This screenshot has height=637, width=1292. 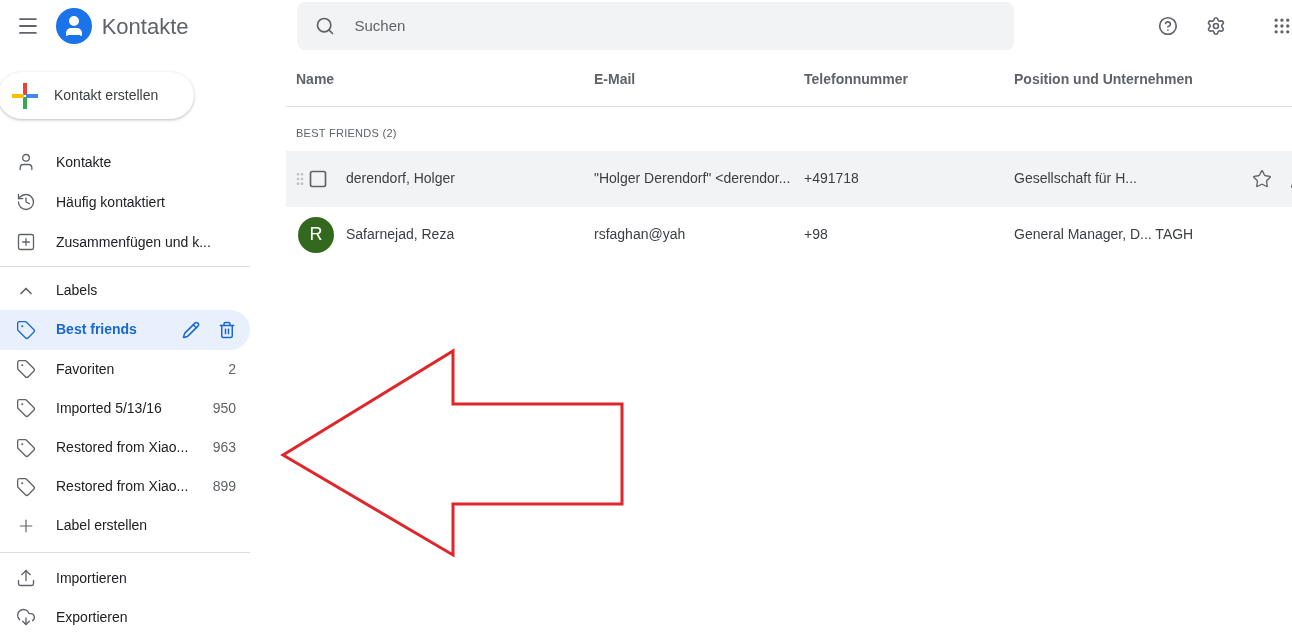 What do you see at coordinates (26, 202) in the screenshot?
I see `history-icon` at bounding box center [26, 202].